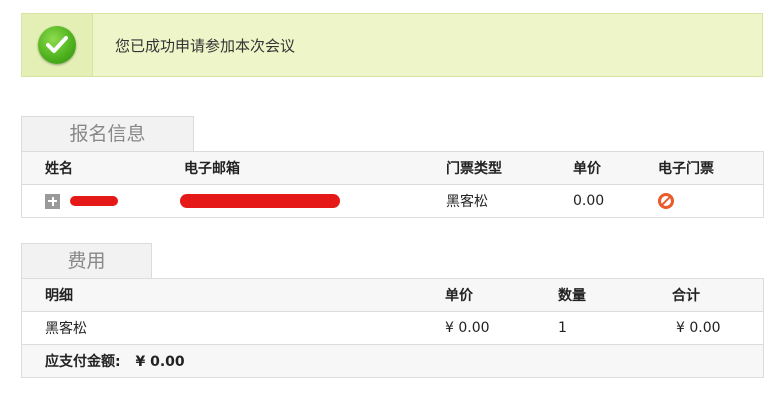  Describe the element at coordinates (233, 295) in the screenshot. I see `column-header-item: 明细` at that location.